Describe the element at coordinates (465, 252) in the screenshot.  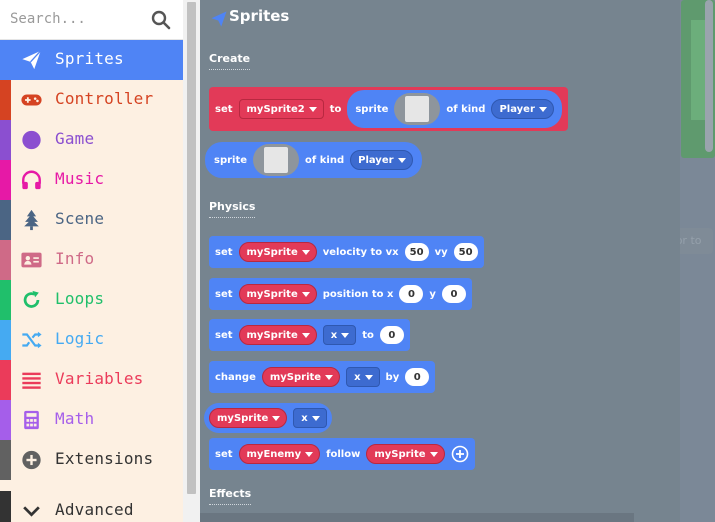
I see `vy-input: 50` at that location.